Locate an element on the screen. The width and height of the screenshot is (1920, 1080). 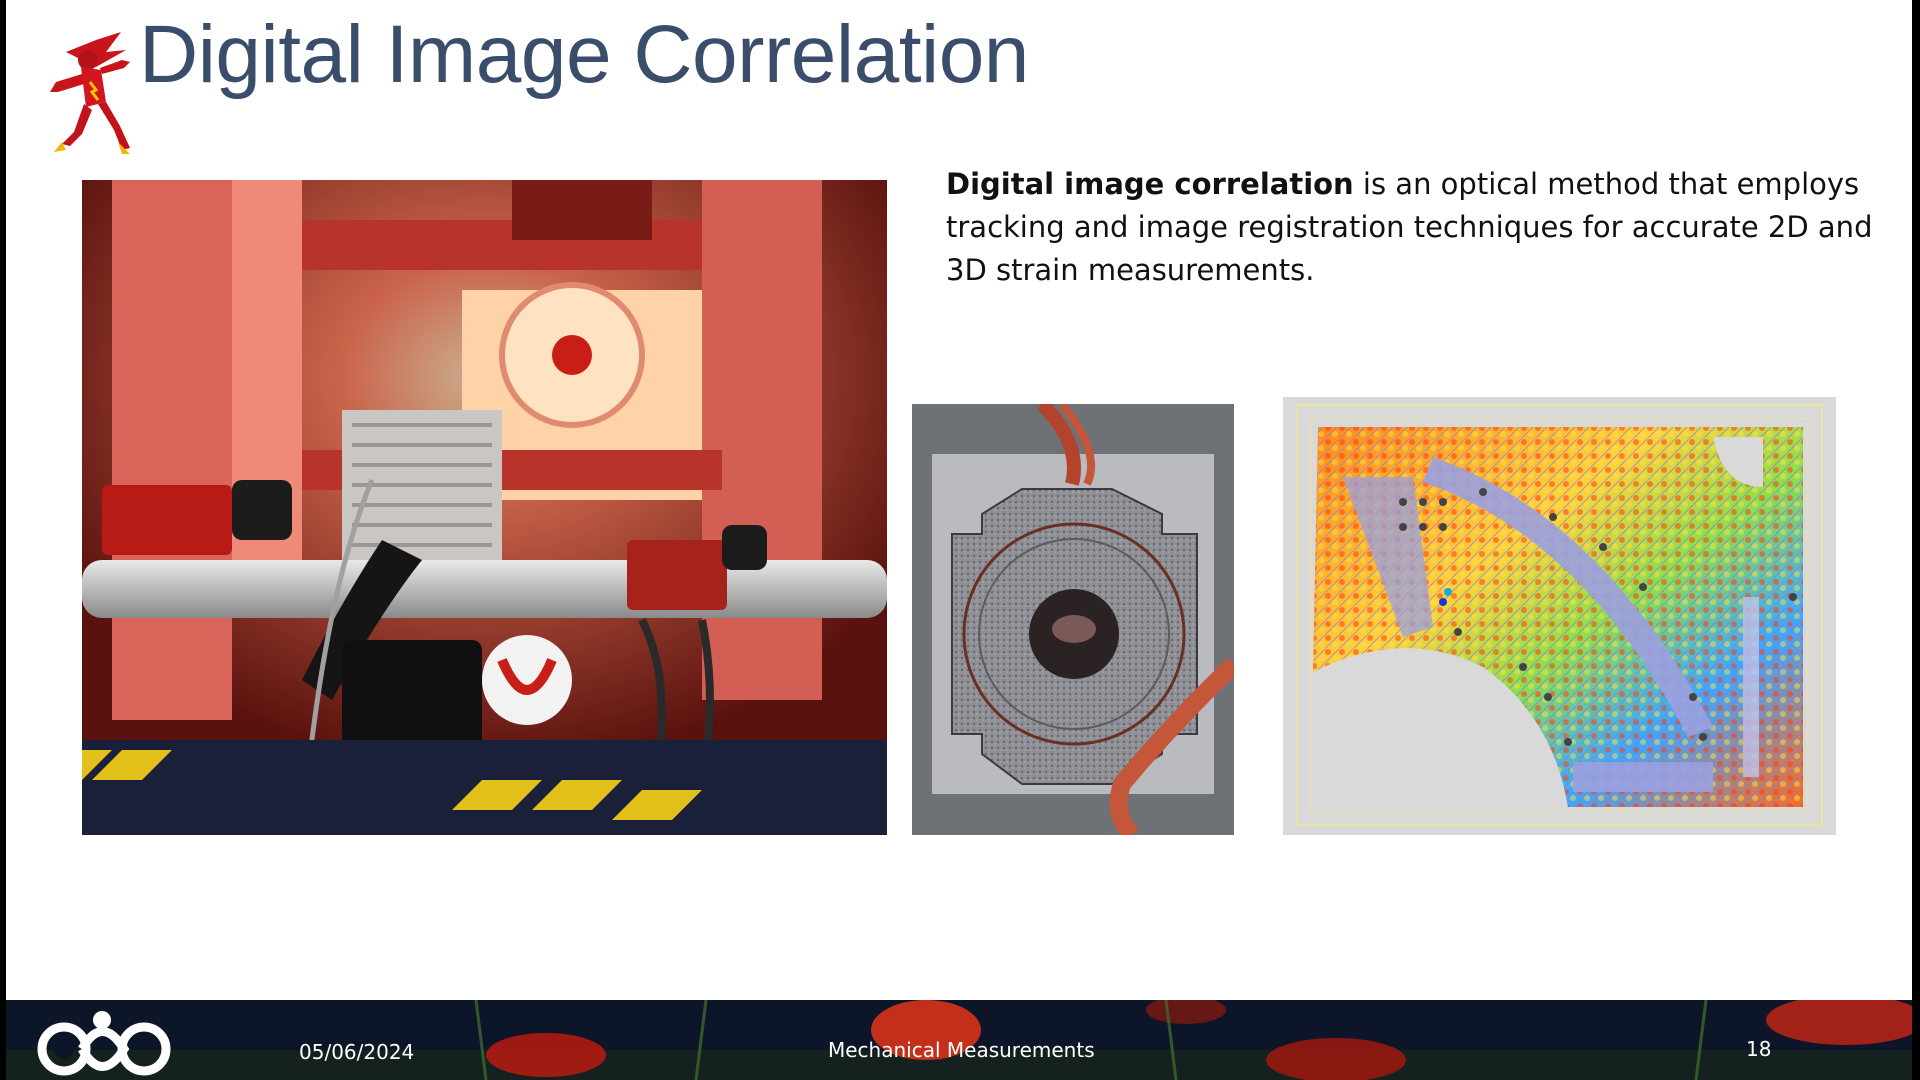
strain-map-image is located at coordinates (1559, 616).